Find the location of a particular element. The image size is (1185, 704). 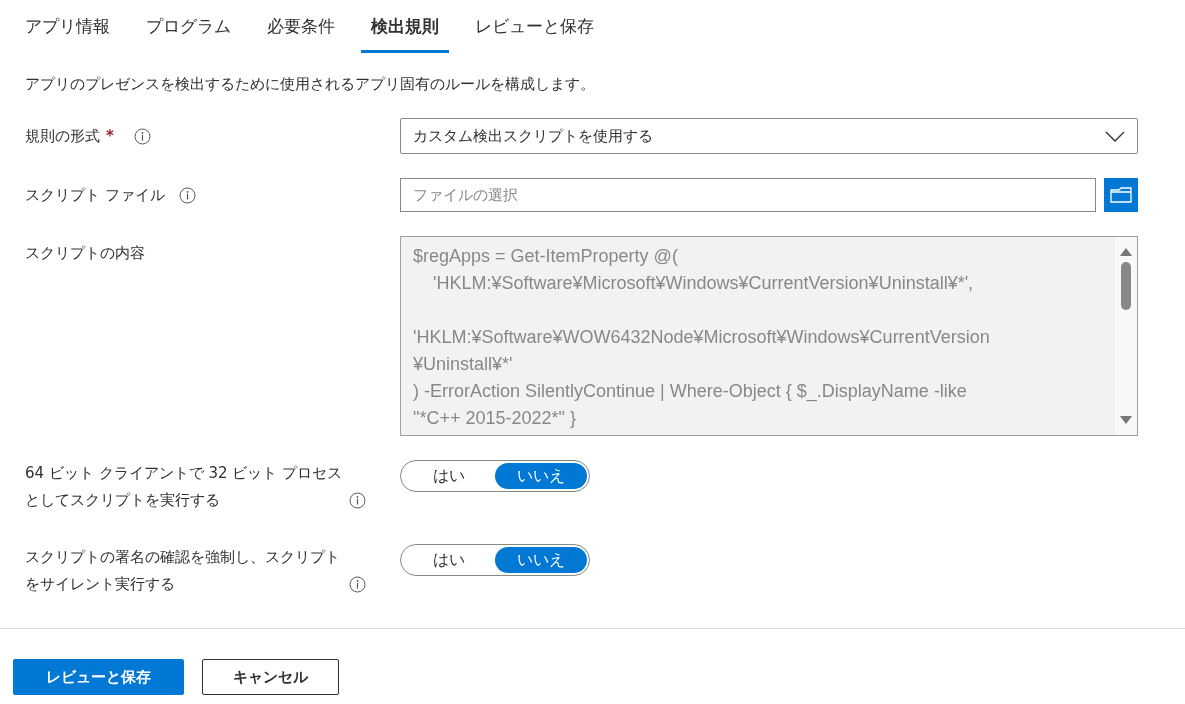

folder-icon is located at coordinates (1121, 195).